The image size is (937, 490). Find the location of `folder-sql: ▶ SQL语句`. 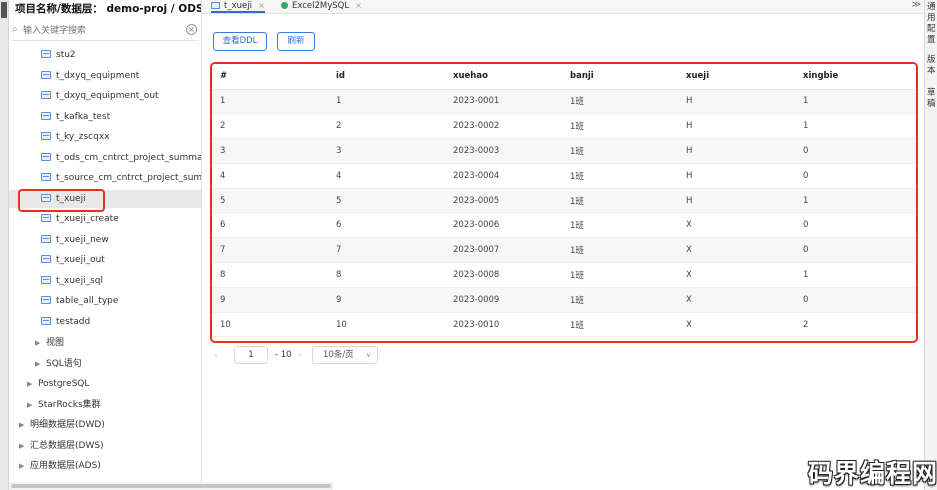

folder-sql: ▶ SQL语句 is located at coordinates (58, 364).